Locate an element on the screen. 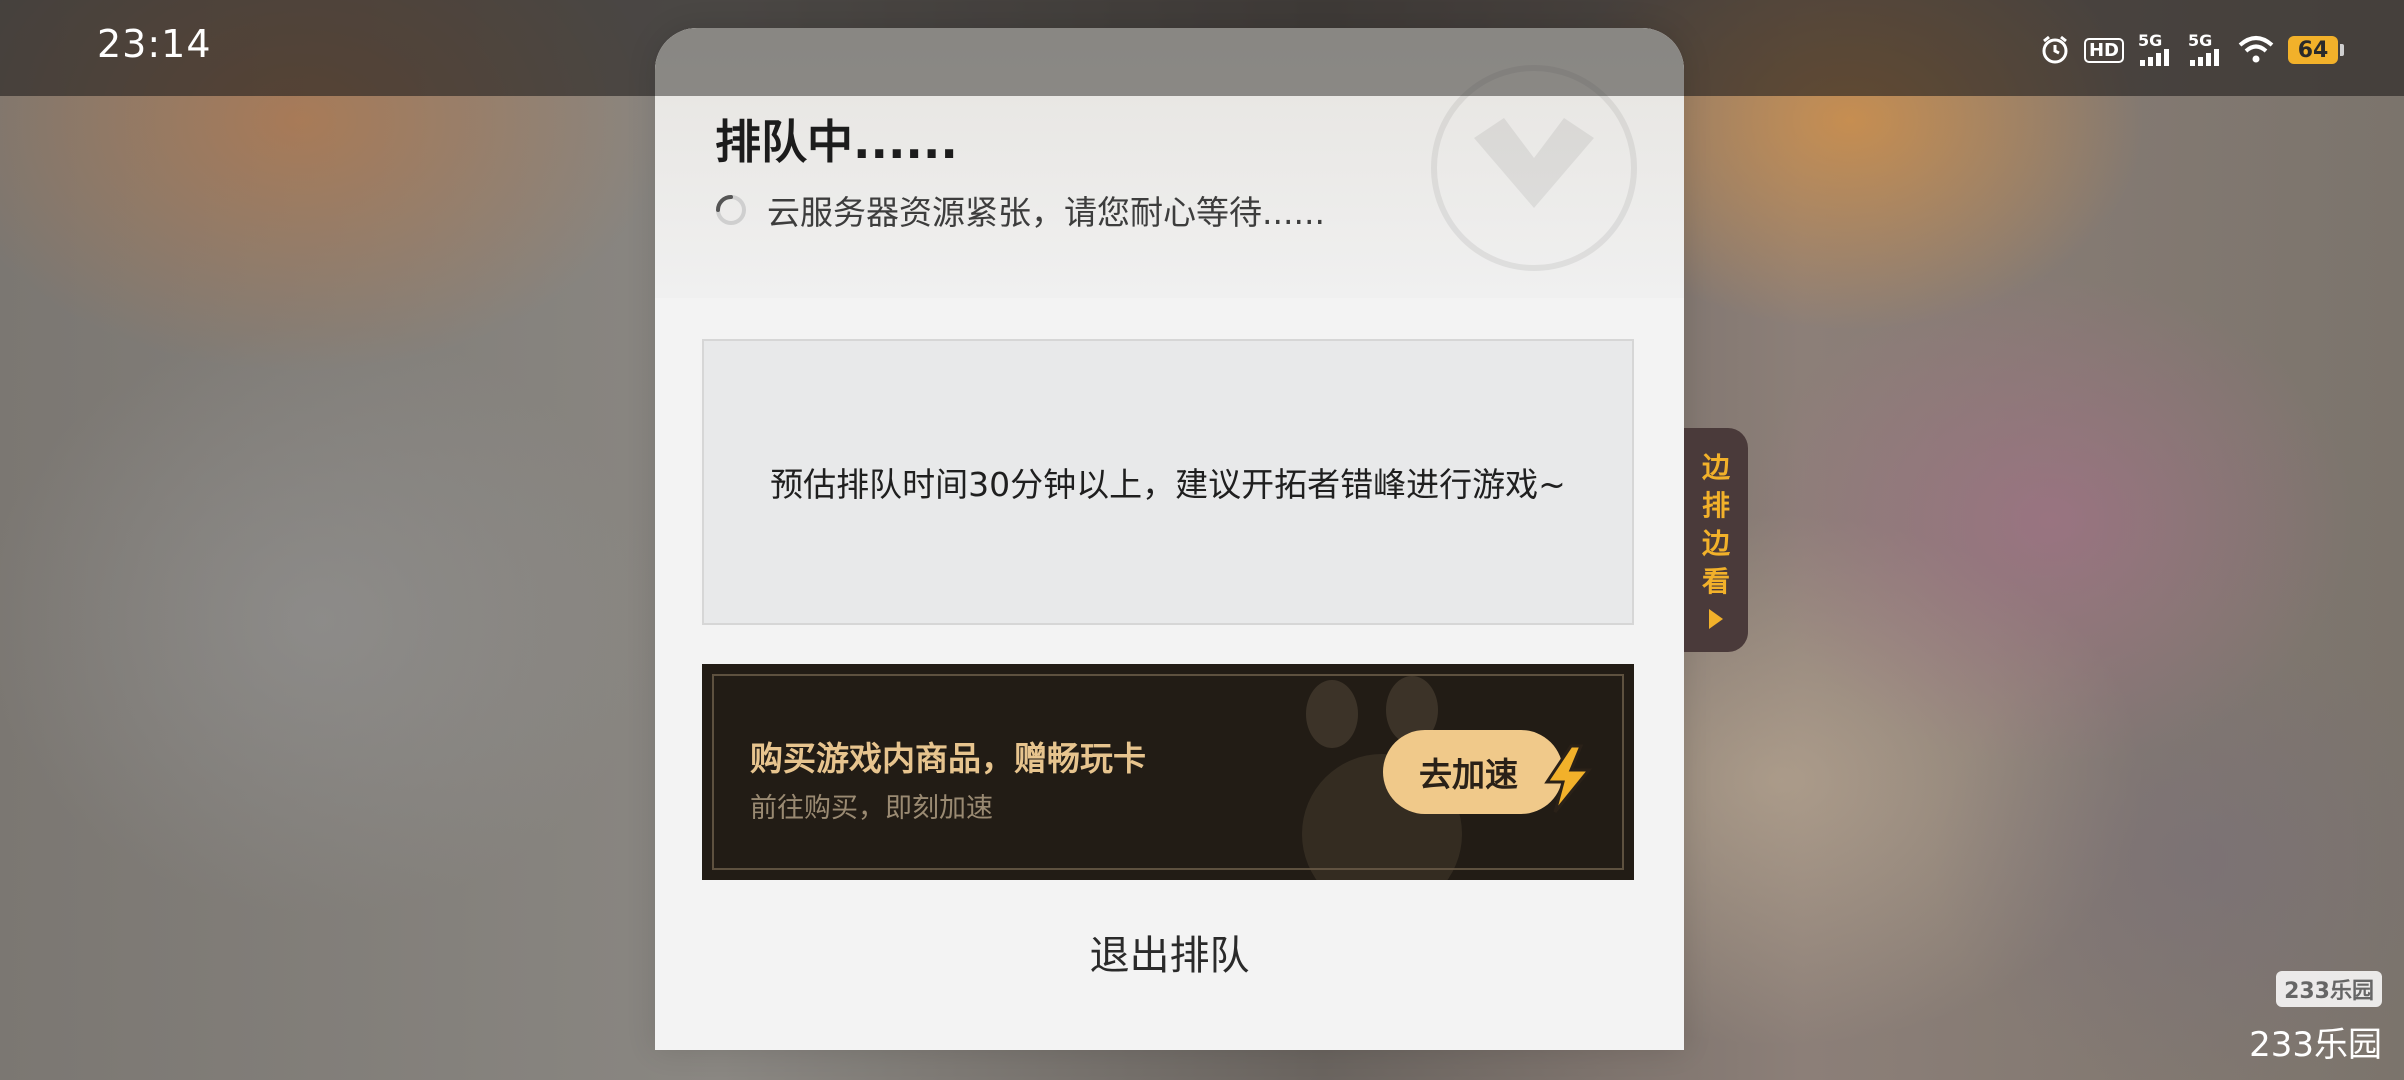  queue-notice-box: 预估排队时间30分钟以上，建议开拓者错峰进行游戏~ is located at coordinates (1168, 482).